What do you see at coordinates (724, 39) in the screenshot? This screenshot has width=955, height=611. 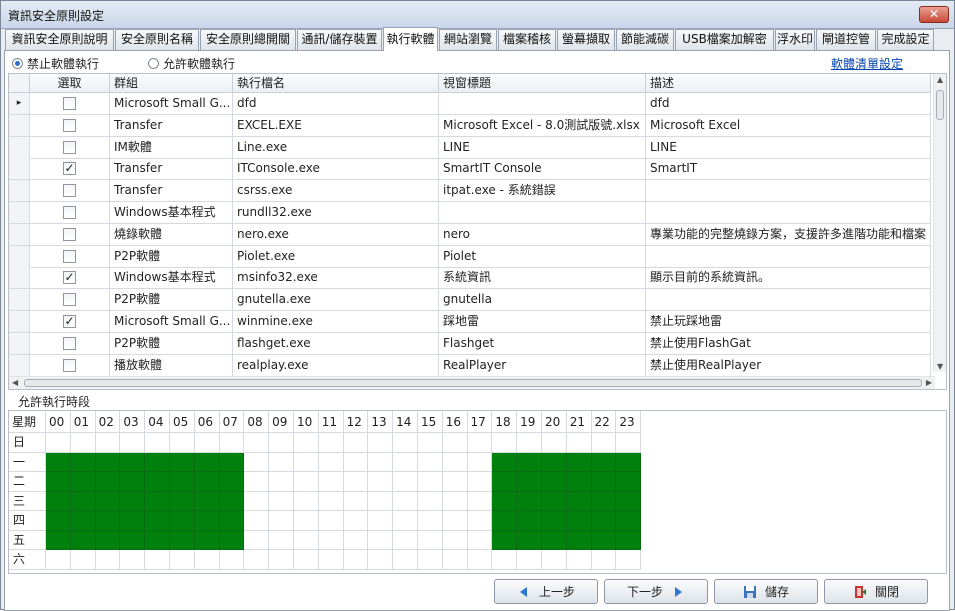 I see `tab-9: USB檔案加解密` at bounding box center [724, 39].